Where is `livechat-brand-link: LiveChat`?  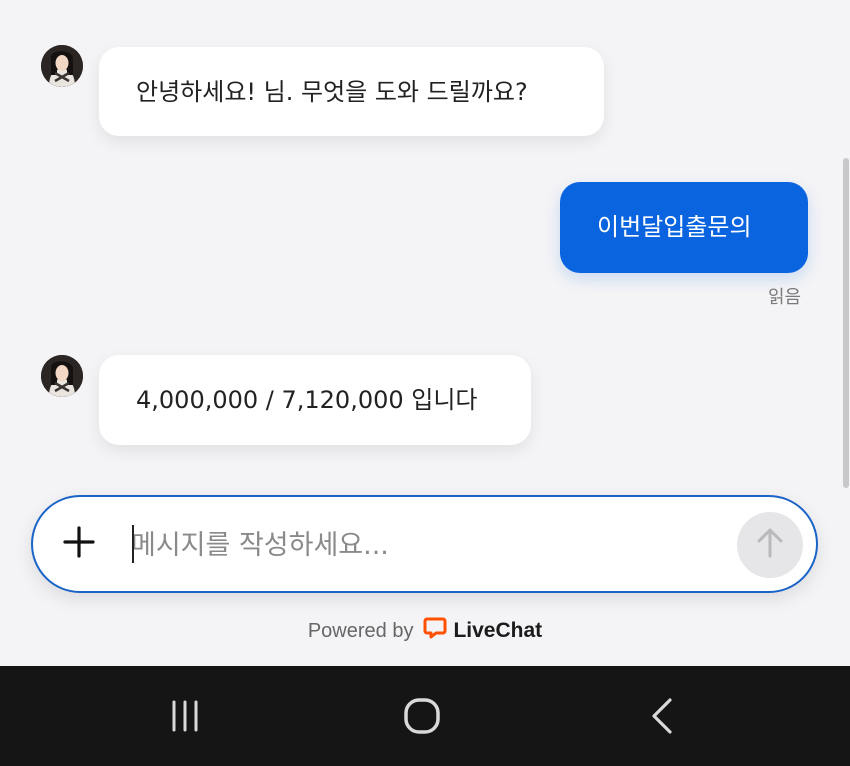
livechat-brand-link: LiveChat is located at coordinates (482, 631).